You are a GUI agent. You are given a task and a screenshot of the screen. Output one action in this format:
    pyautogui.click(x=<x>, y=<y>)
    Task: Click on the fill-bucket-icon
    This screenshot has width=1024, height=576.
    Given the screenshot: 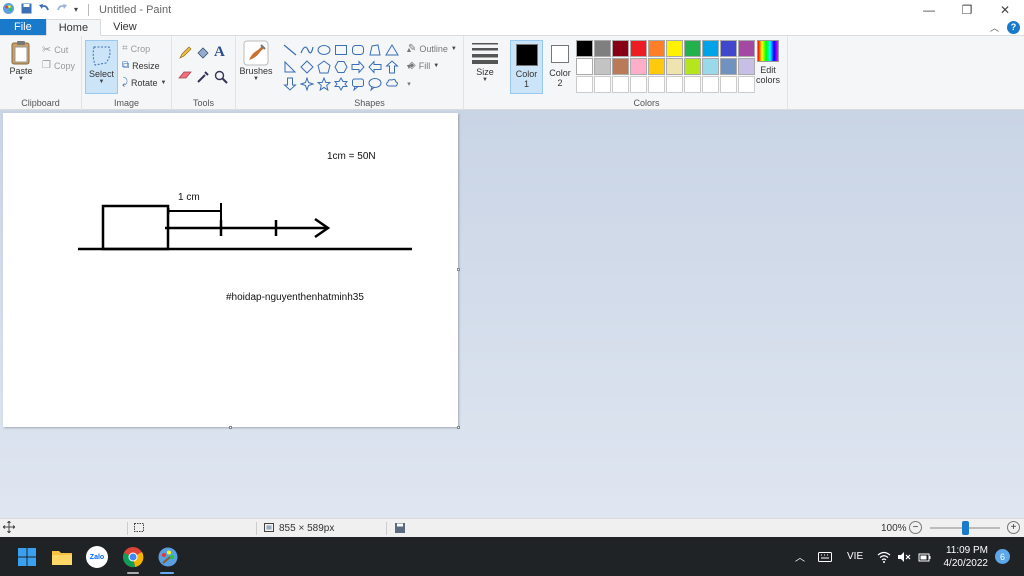 What is the action you would take?
    pyautogui.click(x=203, y=53)
    